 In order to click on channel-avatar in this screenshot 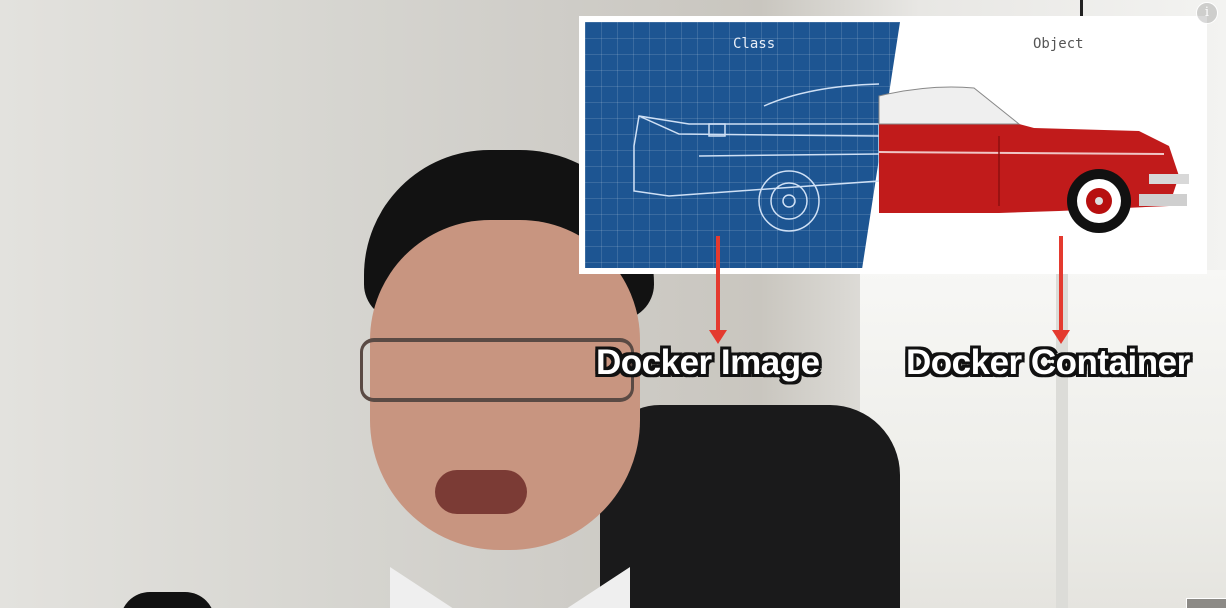, I will do `click(1206, 603)`.